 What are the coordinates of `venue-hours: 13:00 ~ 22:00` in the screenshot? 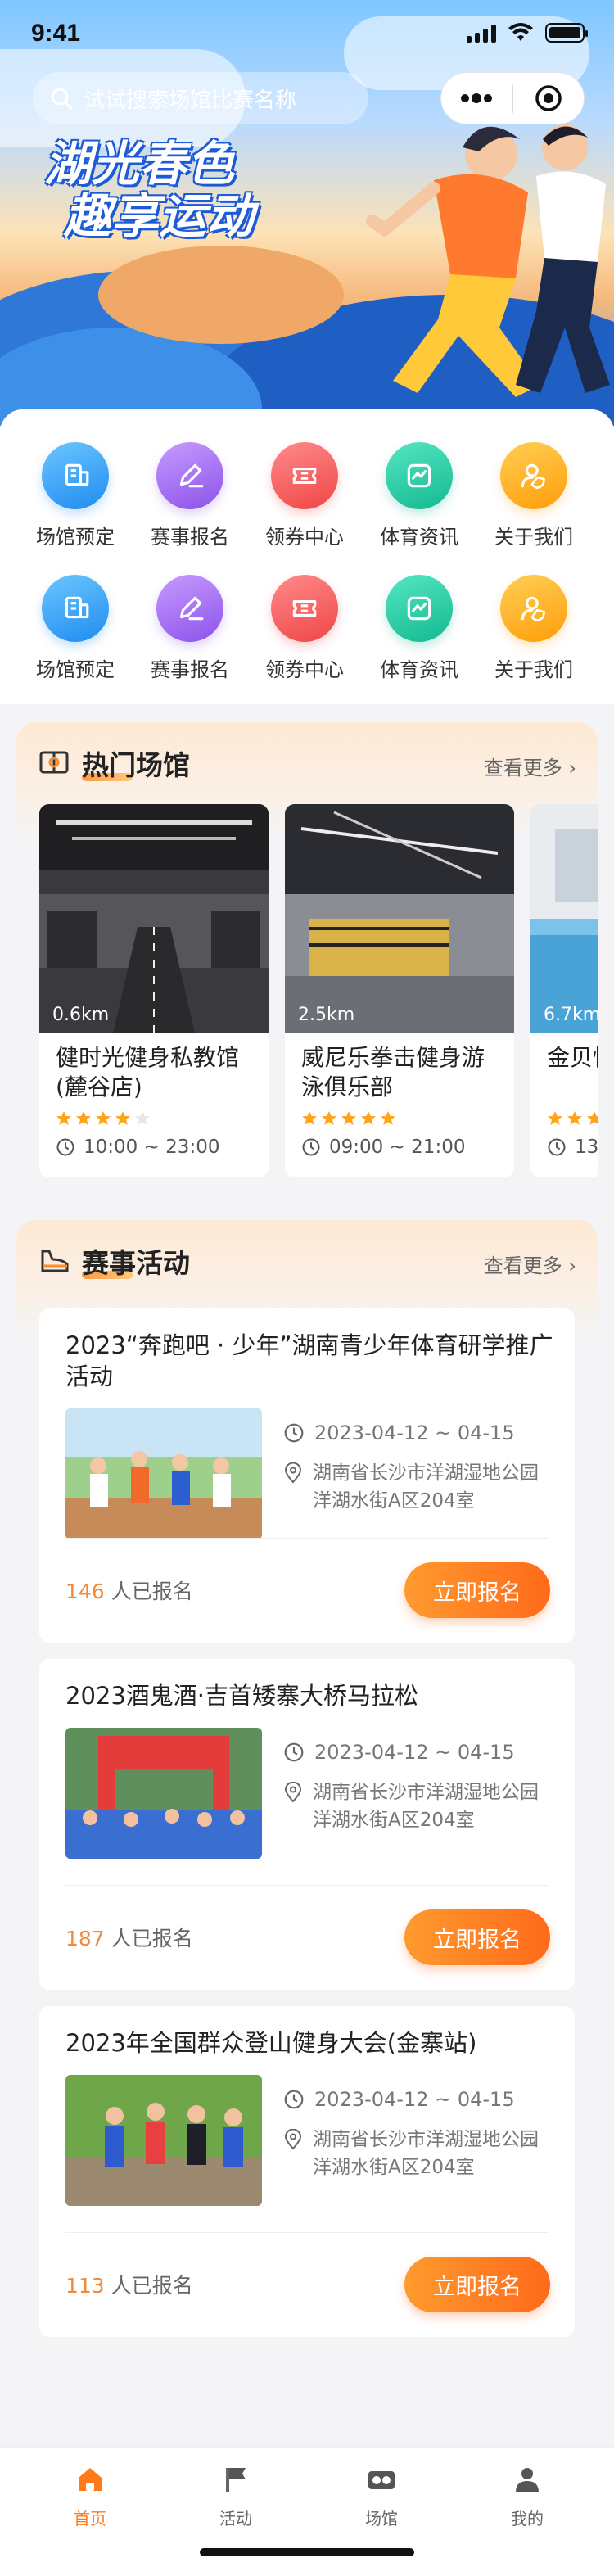 It's located at (564, 1142).